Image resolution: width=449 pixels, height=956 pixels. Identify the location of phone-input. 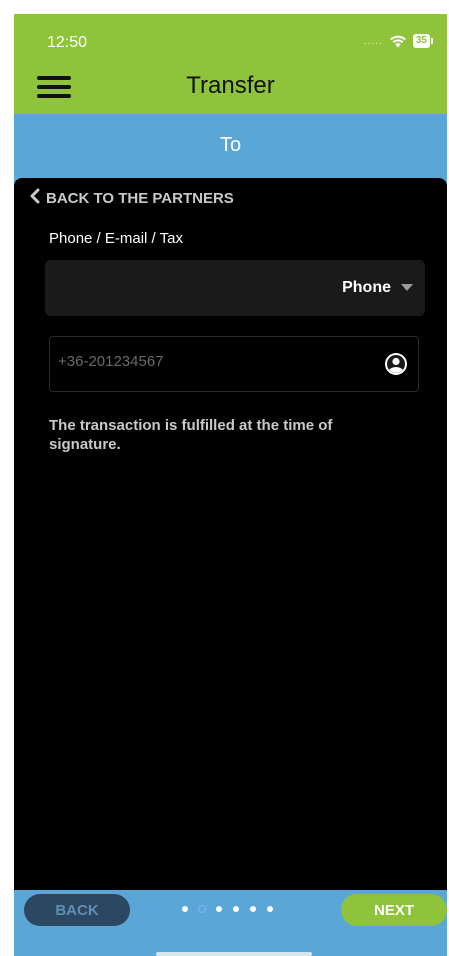
(208, 361).